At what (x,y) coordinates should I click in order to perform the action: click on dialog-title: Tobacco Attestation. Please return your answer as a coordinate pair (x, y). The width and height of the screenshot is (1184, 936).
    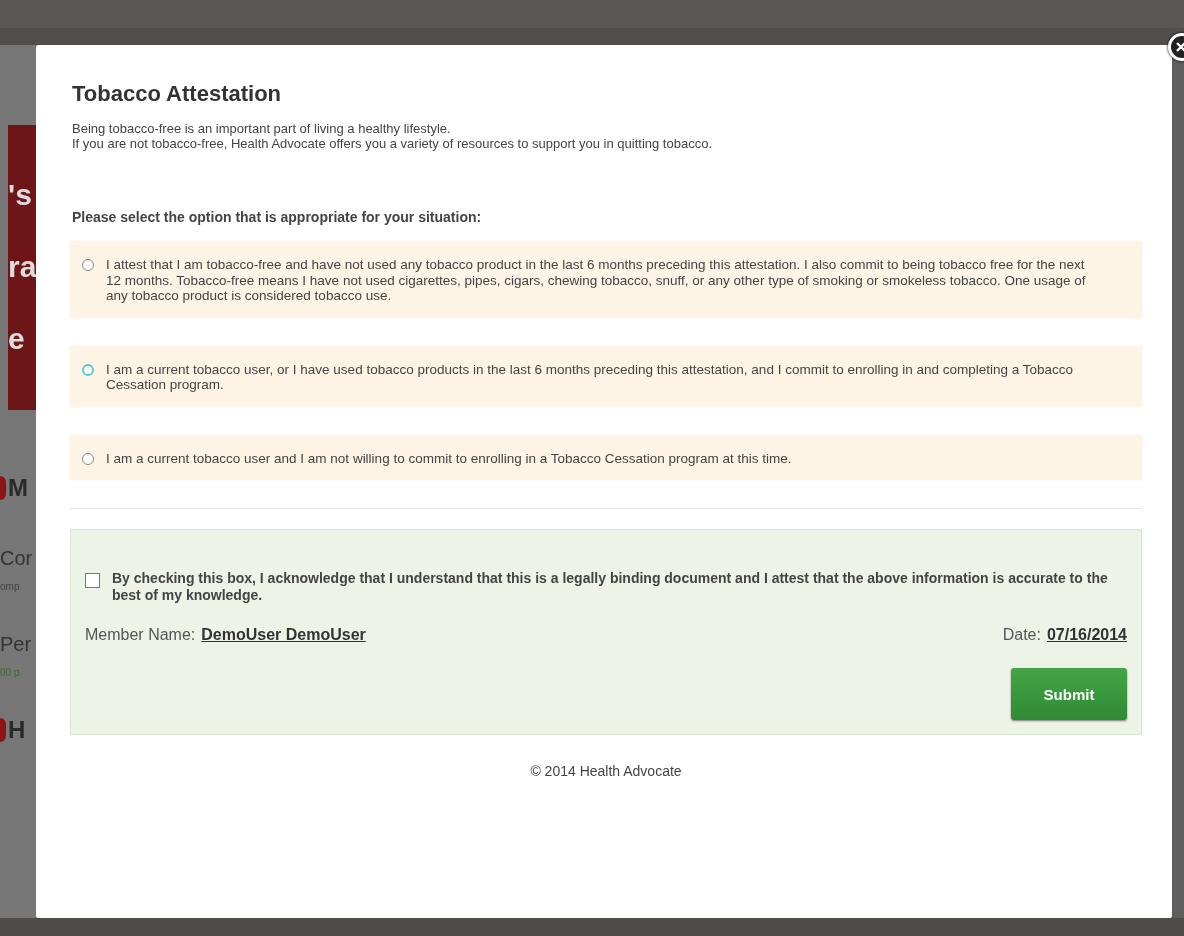
    Looking at the image, I should click on (177, 94).